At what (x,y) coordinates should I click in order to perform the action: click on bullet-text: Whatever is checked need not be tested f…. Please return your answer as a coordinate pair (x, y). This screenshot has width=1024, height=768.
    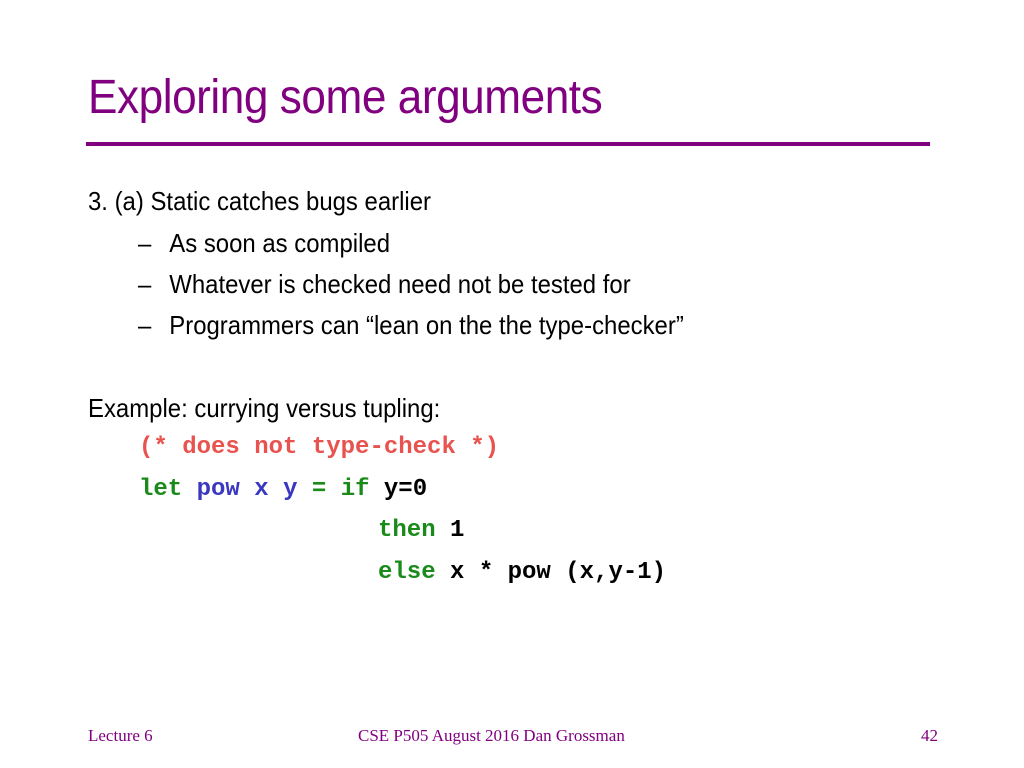
    Looking at the image, I should click on (400, 284).